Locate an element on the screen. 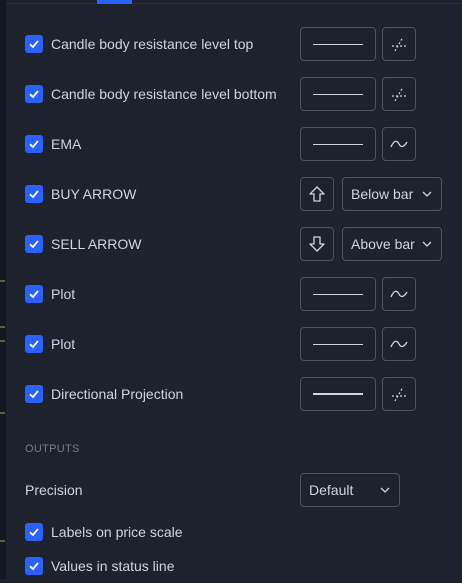 This screenshot has height=583, width=462. checkbox-values-in-status-line is located at coordinates (34, 566).